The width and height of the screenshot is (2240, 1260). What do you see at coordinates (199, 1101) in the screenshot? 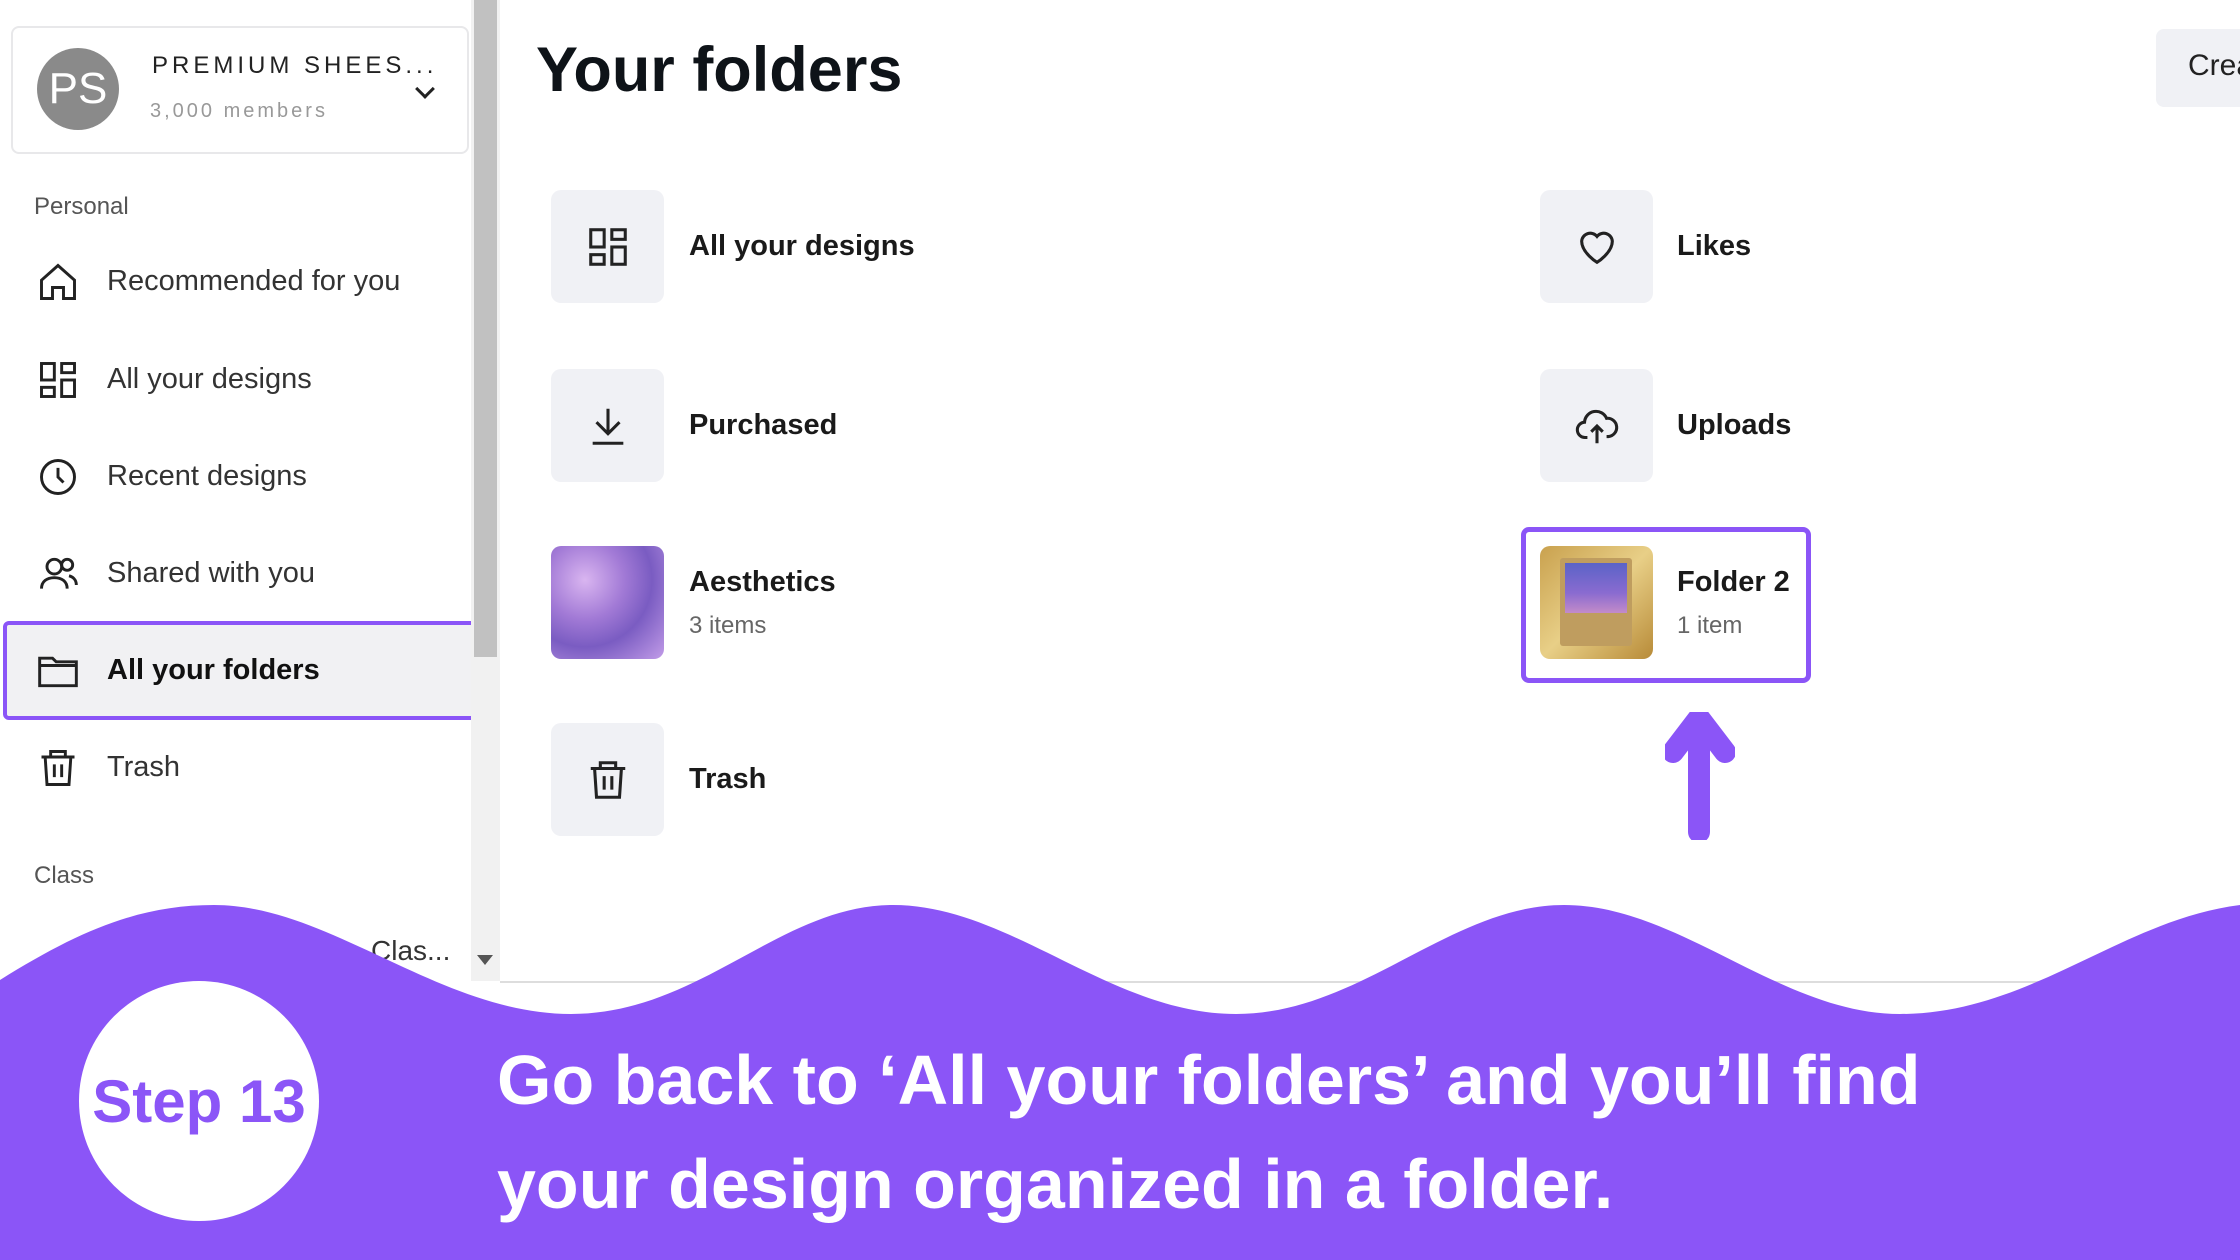
I see `step-badge: Step 13` at bounding box center [199, 1101].